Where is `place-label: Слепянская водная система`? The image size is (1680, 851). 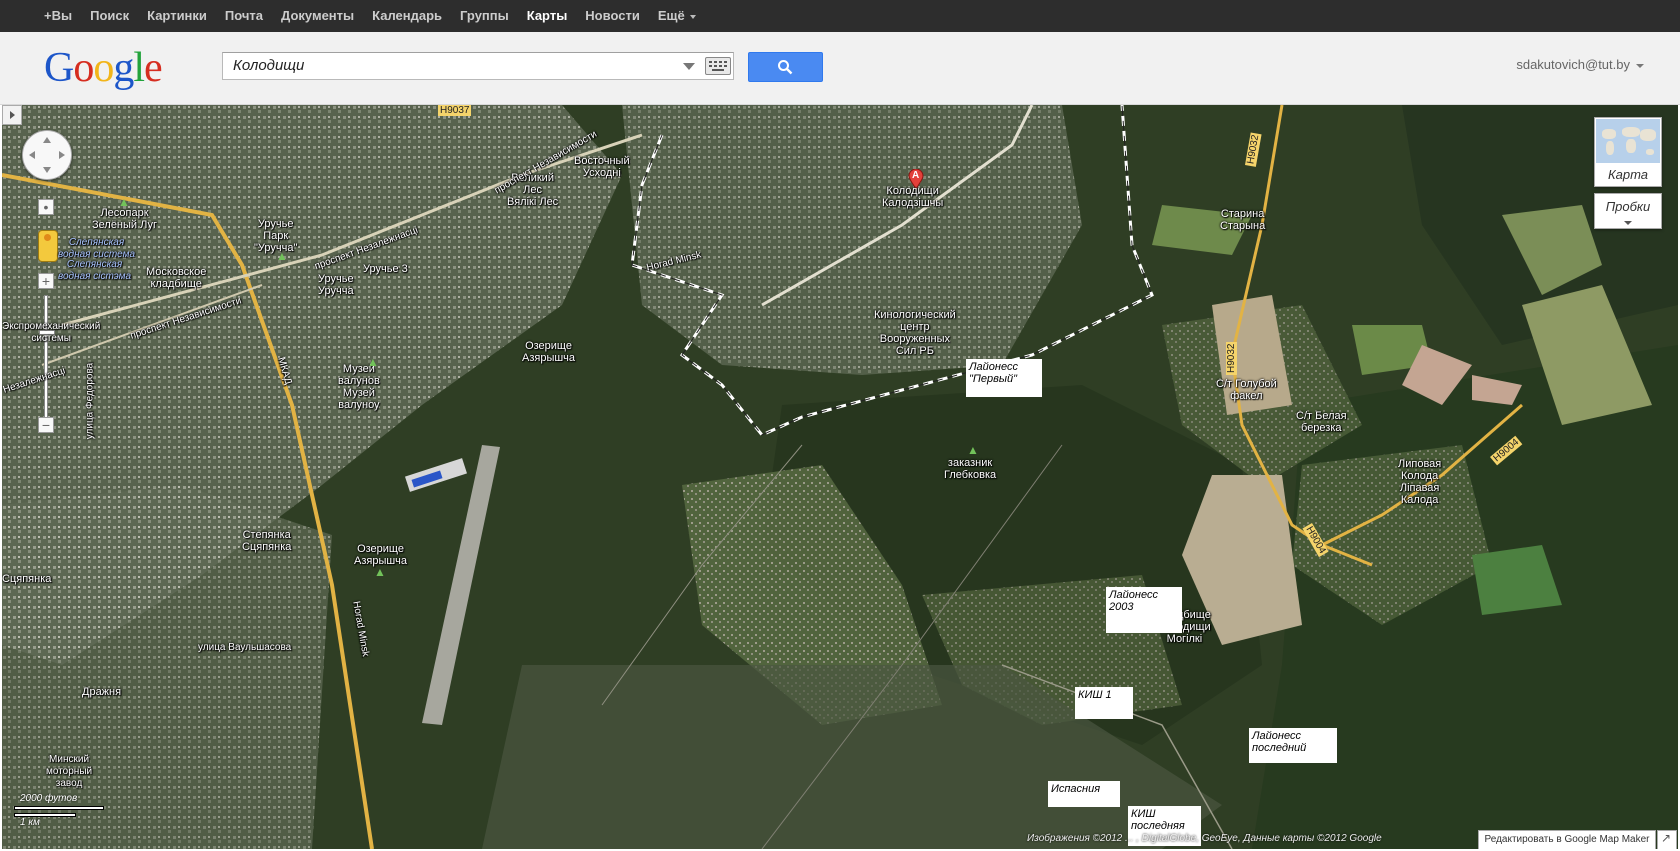
place-label: Слепянская водная система is located at coordinates (96, 249).